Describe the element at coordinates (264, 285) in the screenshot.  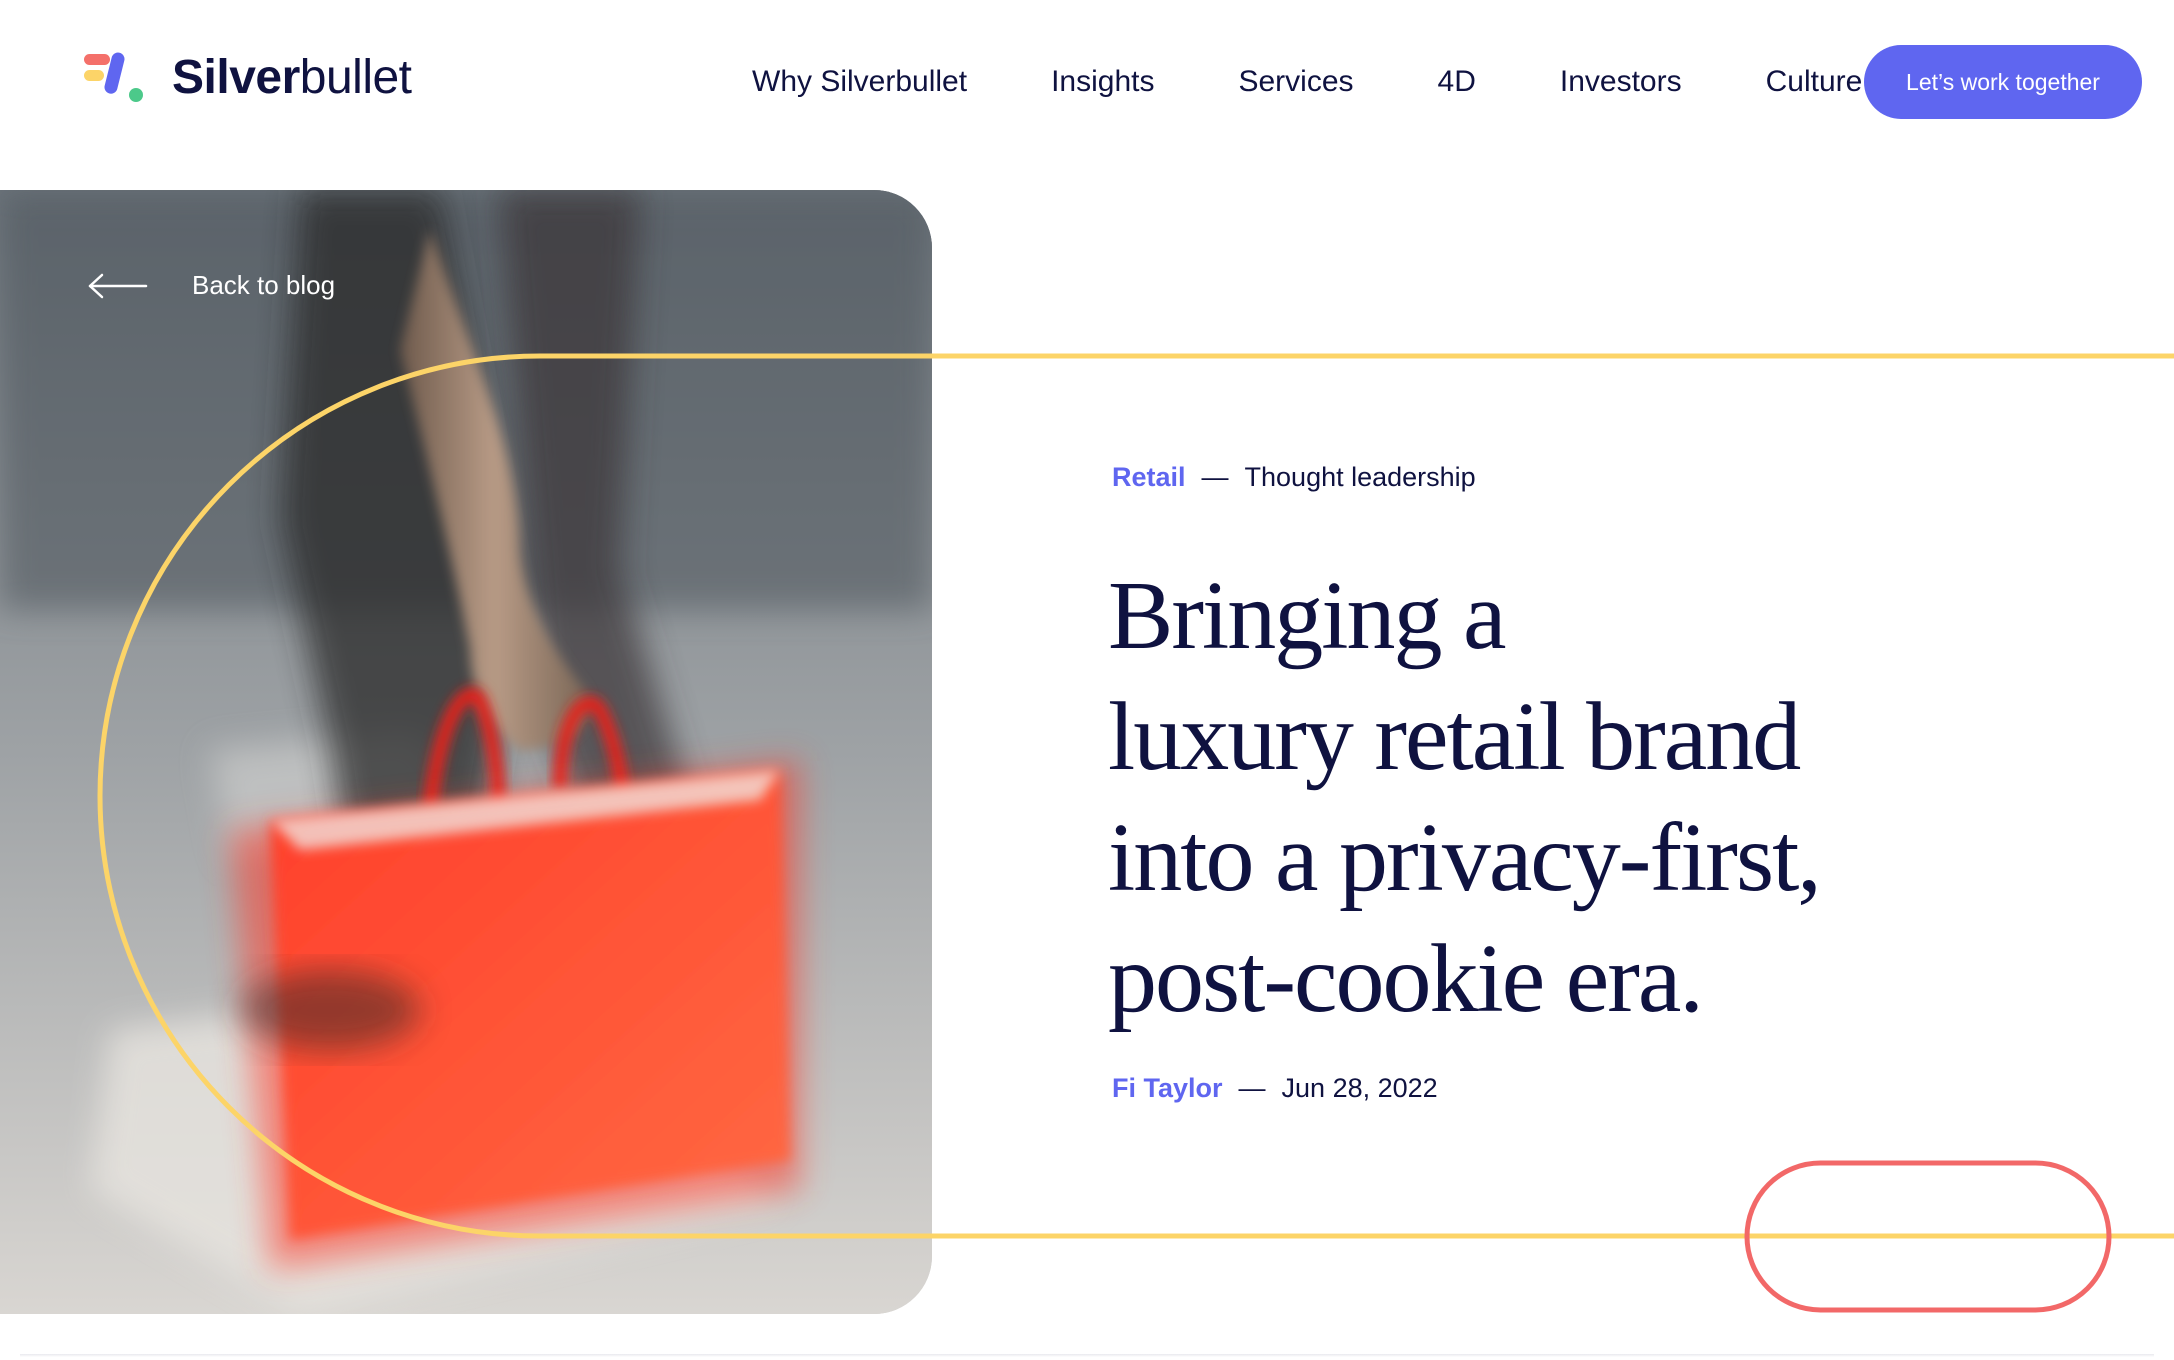
I see `back-to-blog-label: Back to blog` at that location.